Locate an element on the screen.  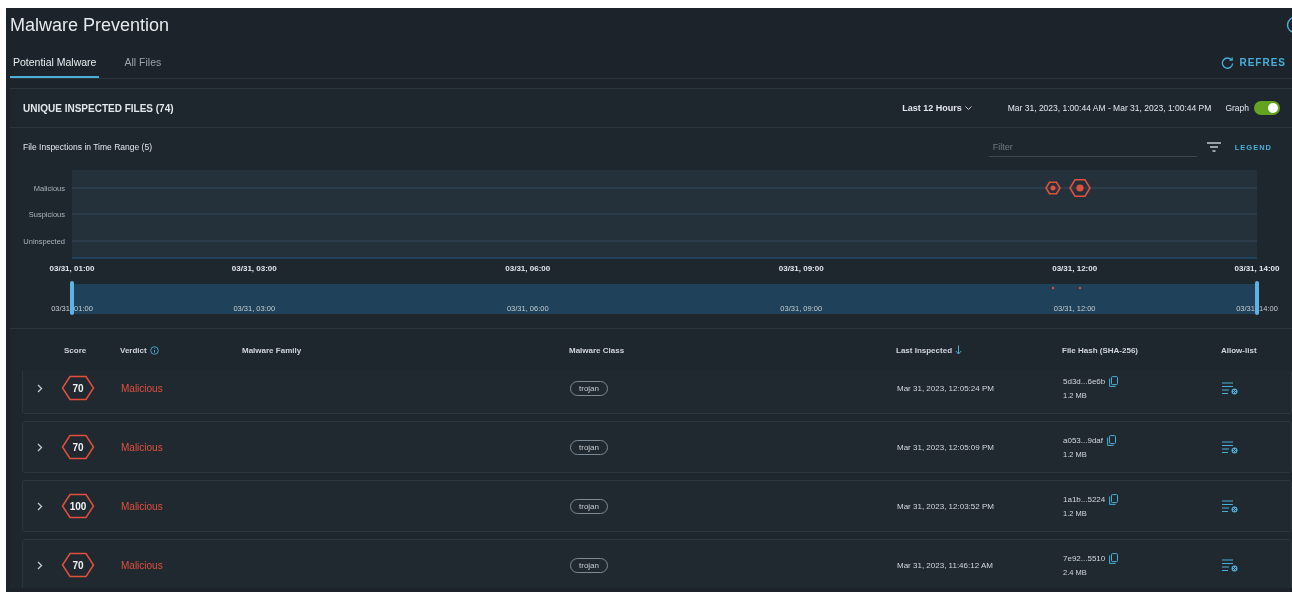
x-axis-label: 03/31, 14:00 is located at coordinates (1257, 268).